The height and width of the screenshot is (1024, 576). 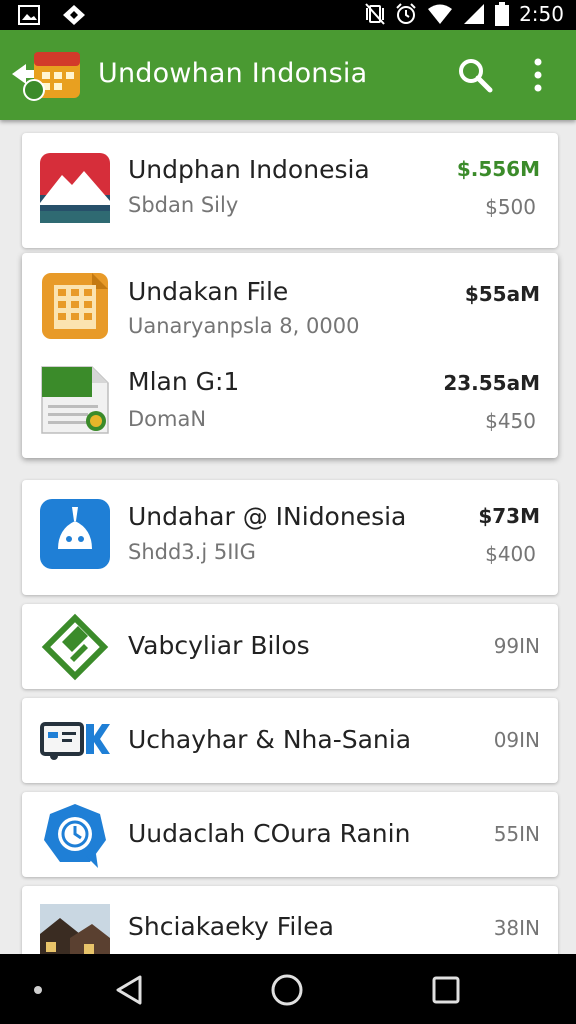 I want to click on list-item: Vabcyliar Bilos 99IN, so click(x=290, y=646).